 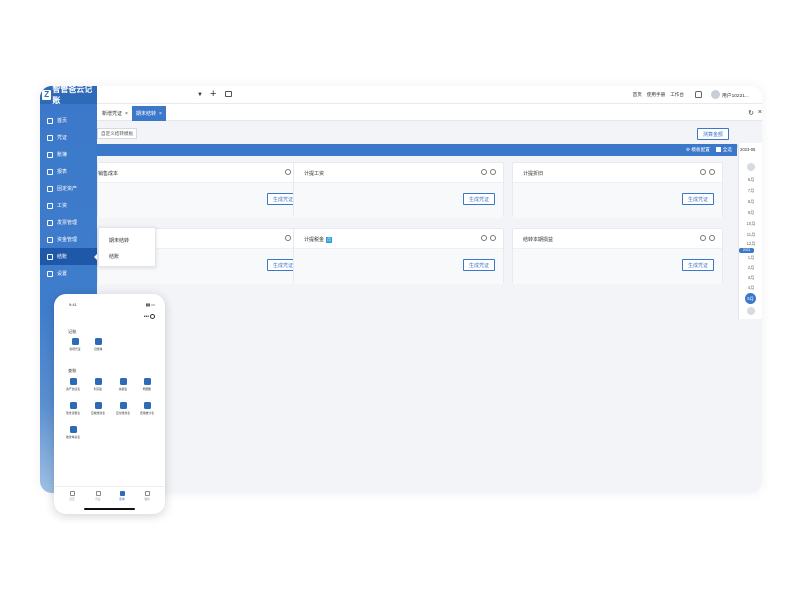 What do you see at coordinates (50, 137) in the screenshot?
I see `voucher-icon` at bounding box center [50, 137].